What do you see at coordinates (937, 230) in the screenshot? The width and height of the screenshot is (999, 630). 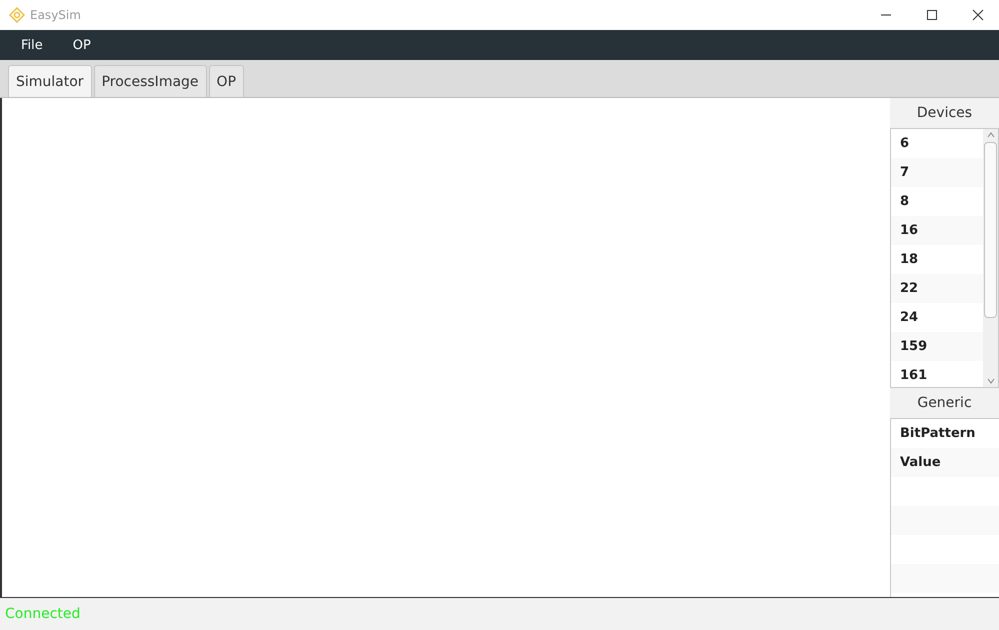 I see `list-item: 16` at bounding box center [937, 230].